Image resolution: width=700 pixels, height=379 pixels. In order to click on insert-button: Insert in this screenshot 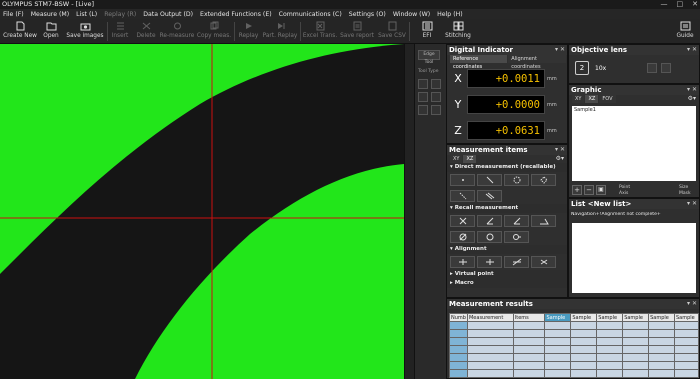, I will do `click(120, 31)`.